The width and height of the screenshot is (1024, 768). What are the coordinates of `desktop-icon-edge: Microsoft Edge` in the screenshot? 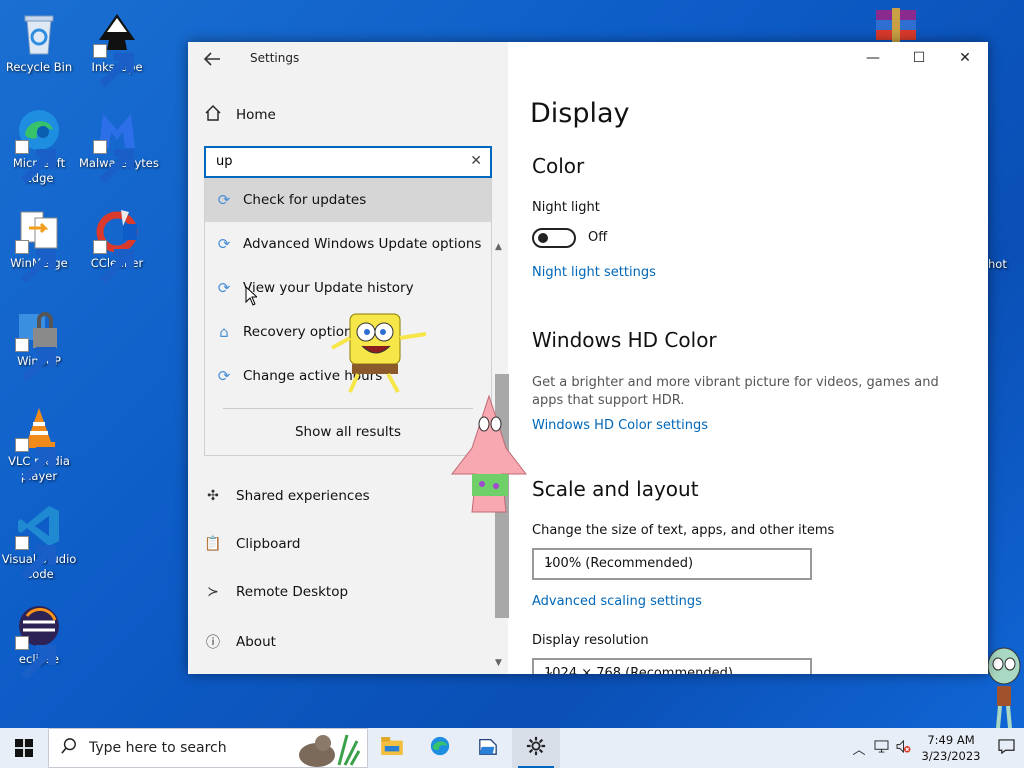 It's located at (39, 146).